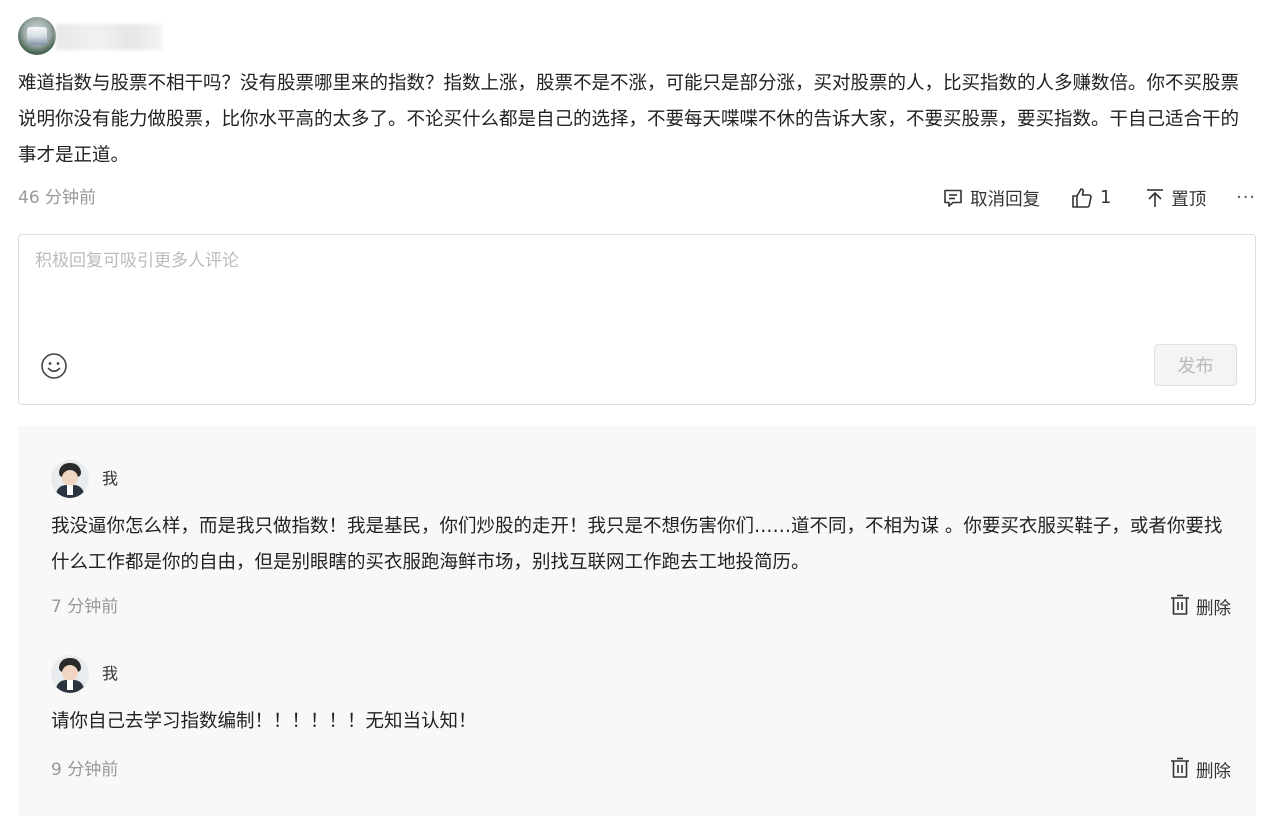 This screenshot has width=1280, height=830. I want to click on comment-meta: 46 分钟前 取消回复 1 置顶 ···, so click(637, 198).